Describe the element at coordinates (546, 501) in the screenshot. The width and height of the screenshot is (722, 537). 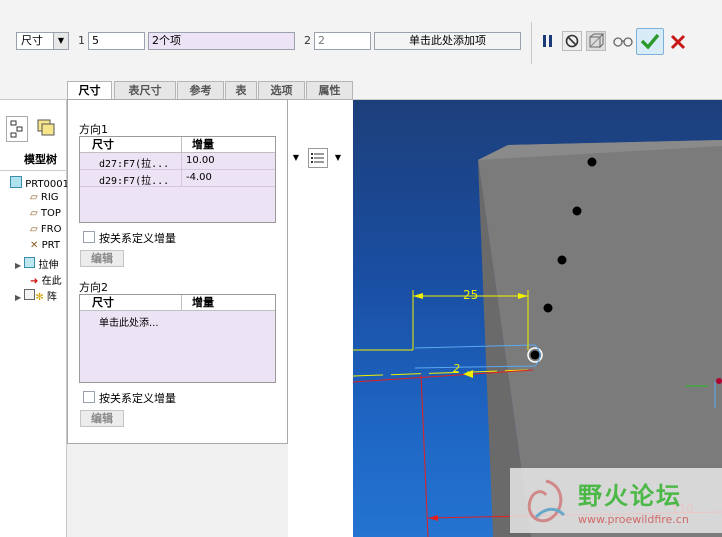
I see `watermark-logo` at that location.